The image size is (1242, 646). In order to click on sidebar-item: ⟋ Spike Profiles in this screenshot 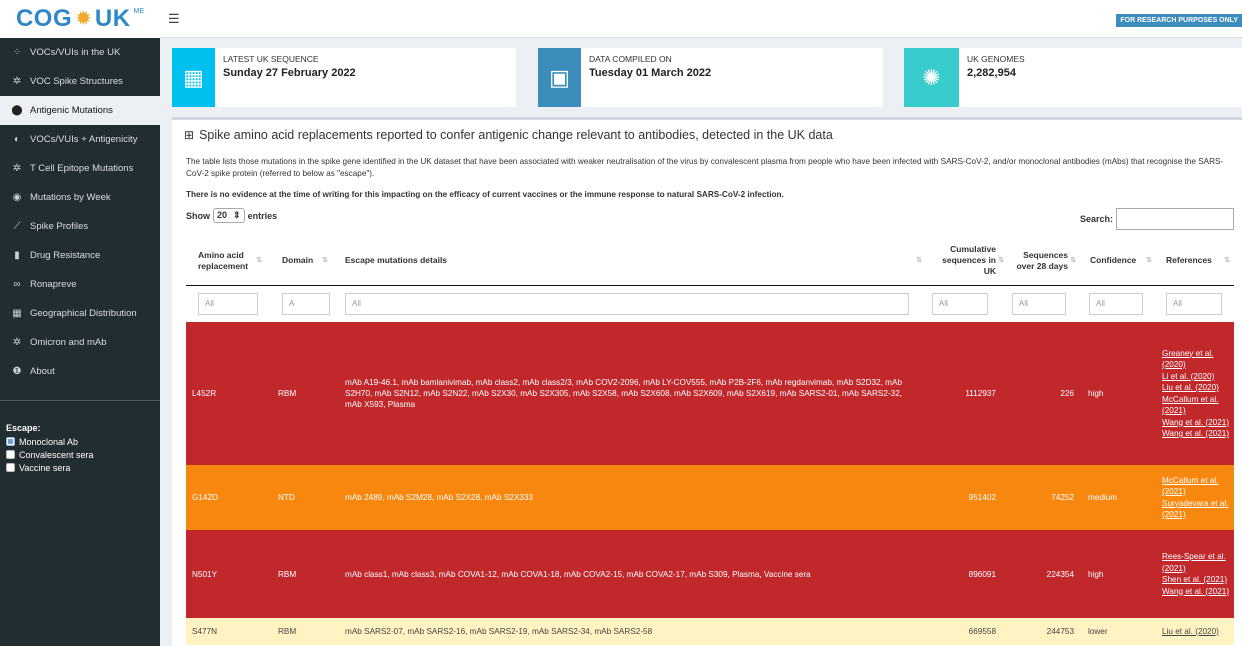, I will do `click(80, 226)`.